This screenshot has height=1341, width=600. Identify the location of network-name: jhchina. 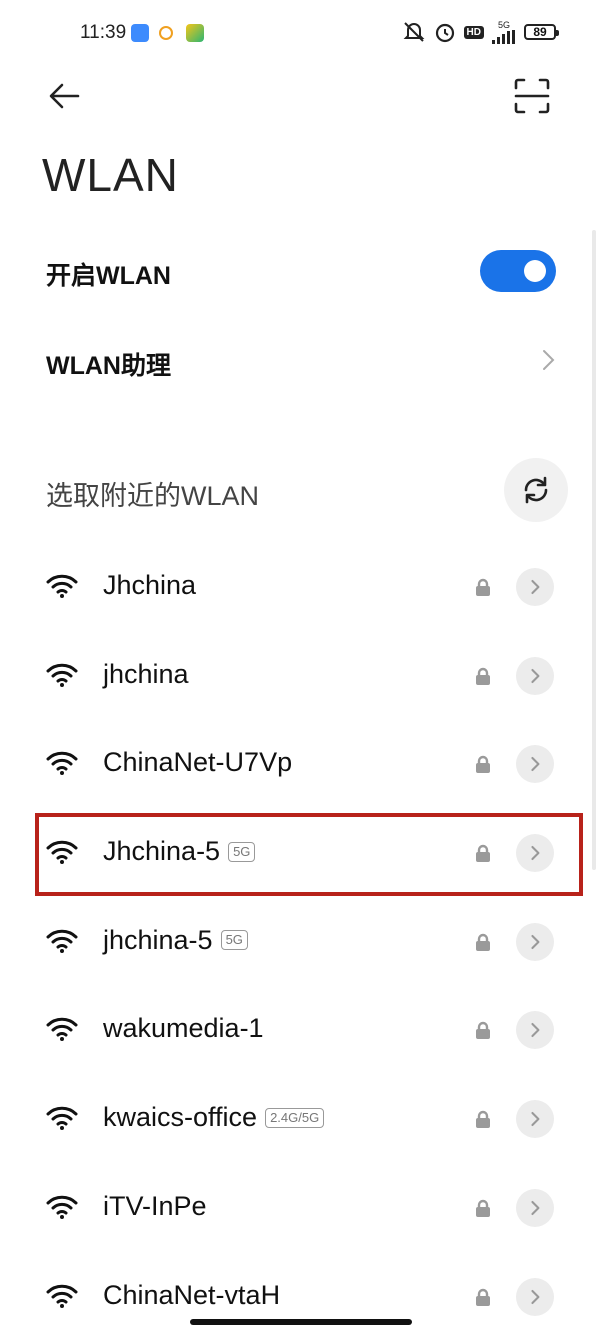
(146, 674).